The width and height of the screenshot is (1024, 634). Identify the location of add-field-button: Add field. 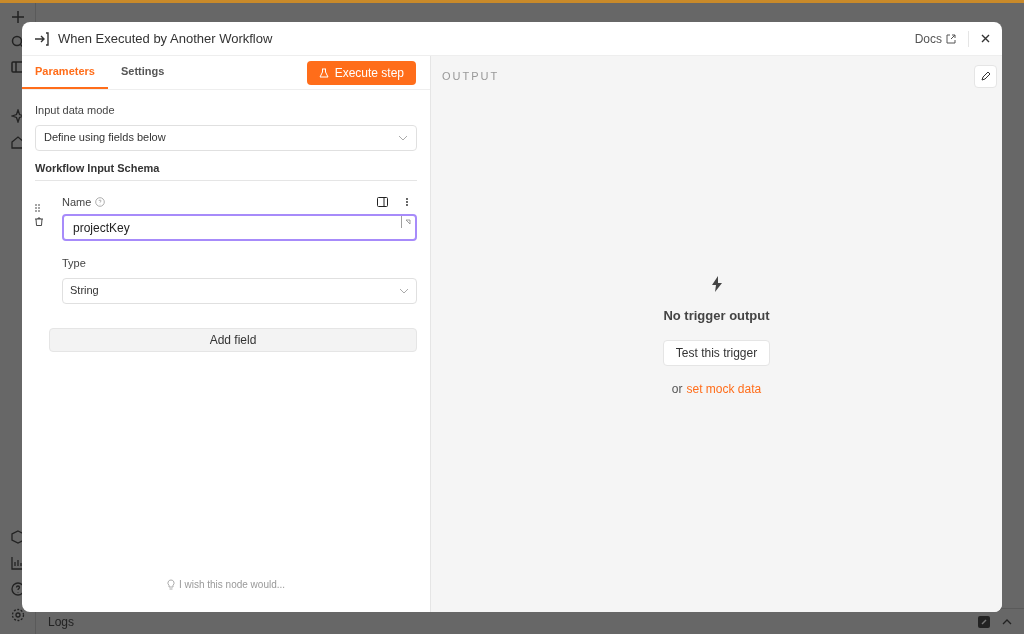
(233, 339).